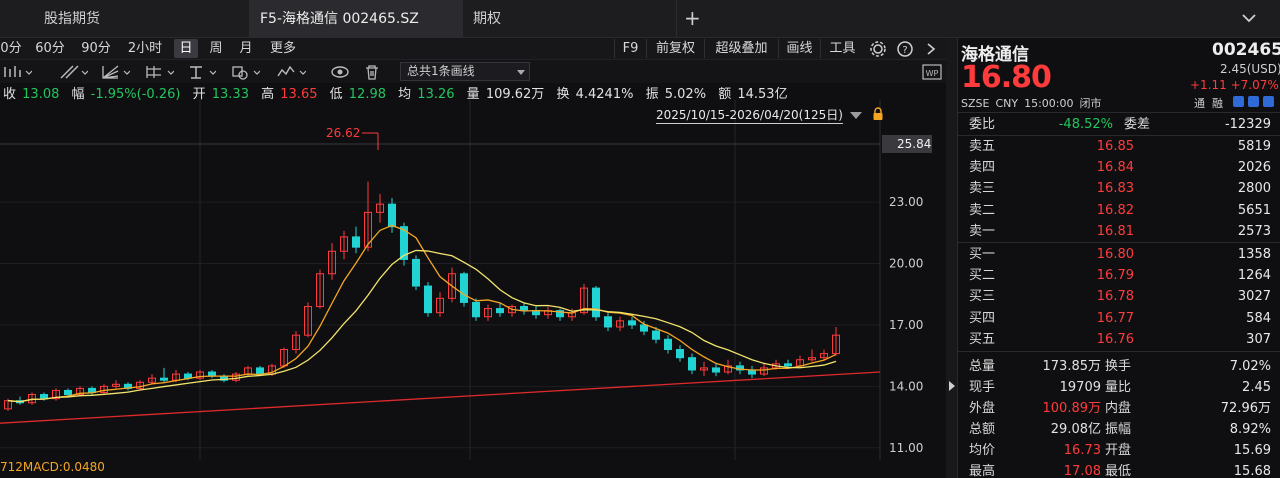  Describe the element at coordinates (1115, 146) in the screenshot. I see `level-price: 16.85` at that location.